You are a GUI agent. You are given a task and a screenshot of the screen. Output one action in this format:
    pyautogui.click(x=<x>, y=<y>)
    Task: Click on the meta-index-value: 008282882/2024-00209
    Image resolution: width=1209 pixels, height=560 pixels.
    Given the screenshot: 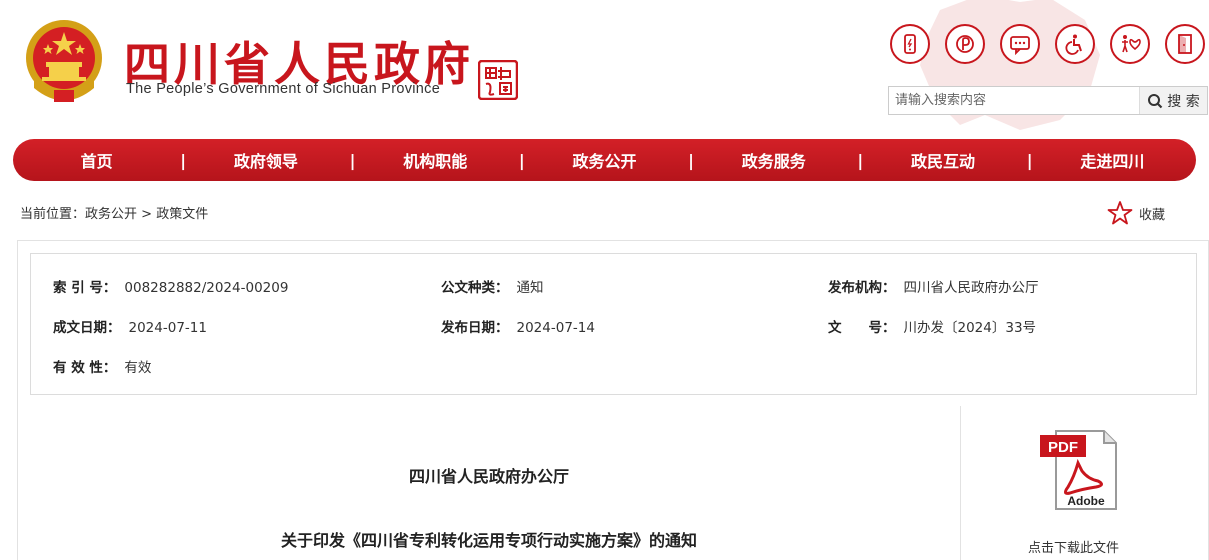 What is the action you would take?
    pyautogui.click(x=206, y=288)
    